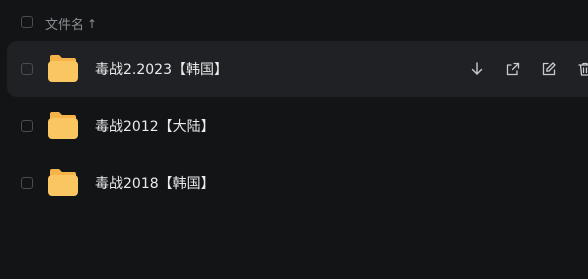 The image size is (588, 279). I want to click on file-name: 毒战2018【韩国】, so click(155, 183).